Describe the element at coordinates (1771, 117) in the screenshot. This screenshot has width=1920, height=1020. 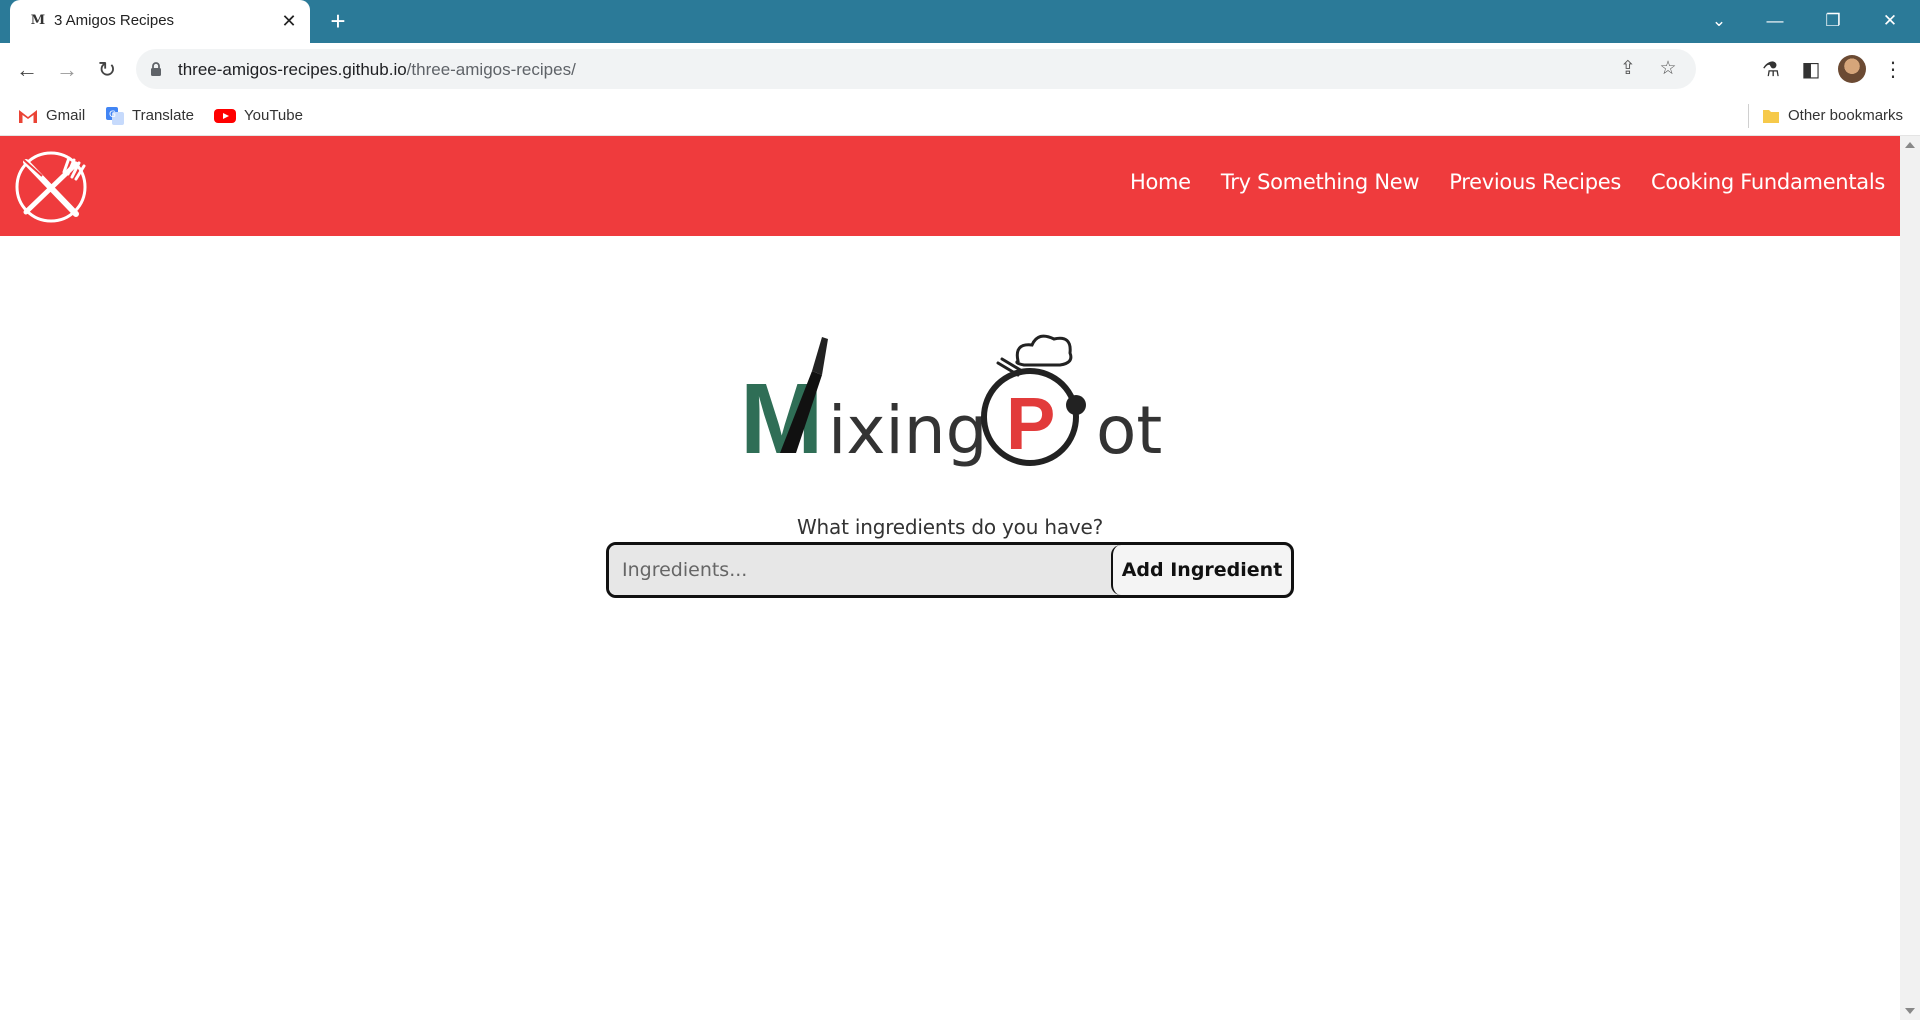
I see `folder-icon` at that location.